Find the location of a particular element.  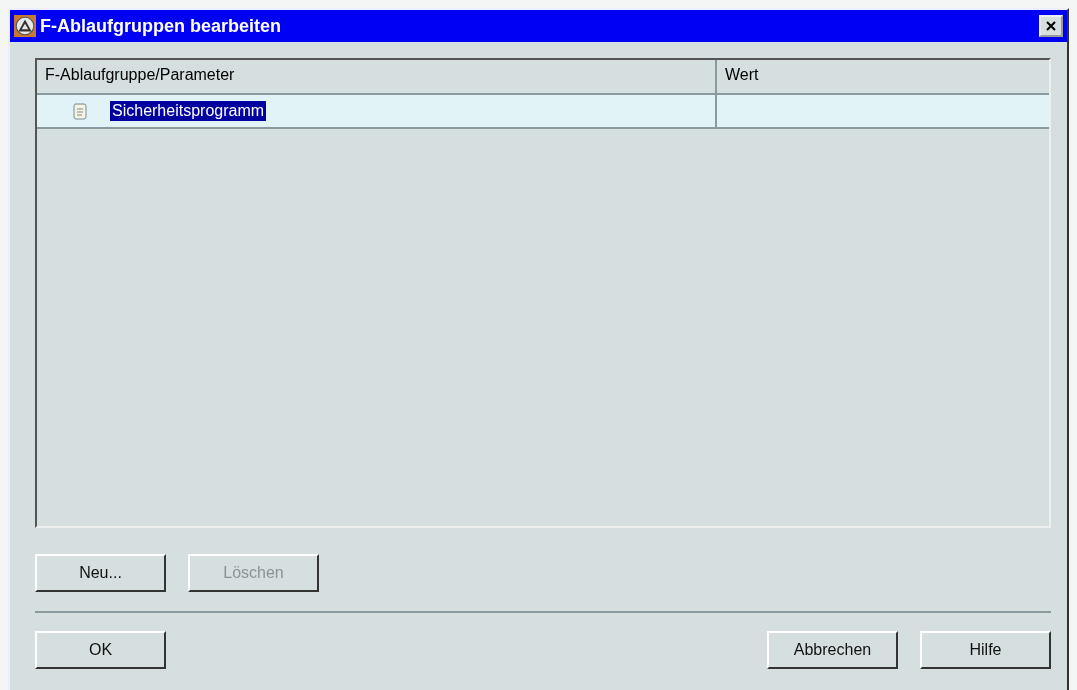

dialog-button: OK is located at coordinates (100, 650).